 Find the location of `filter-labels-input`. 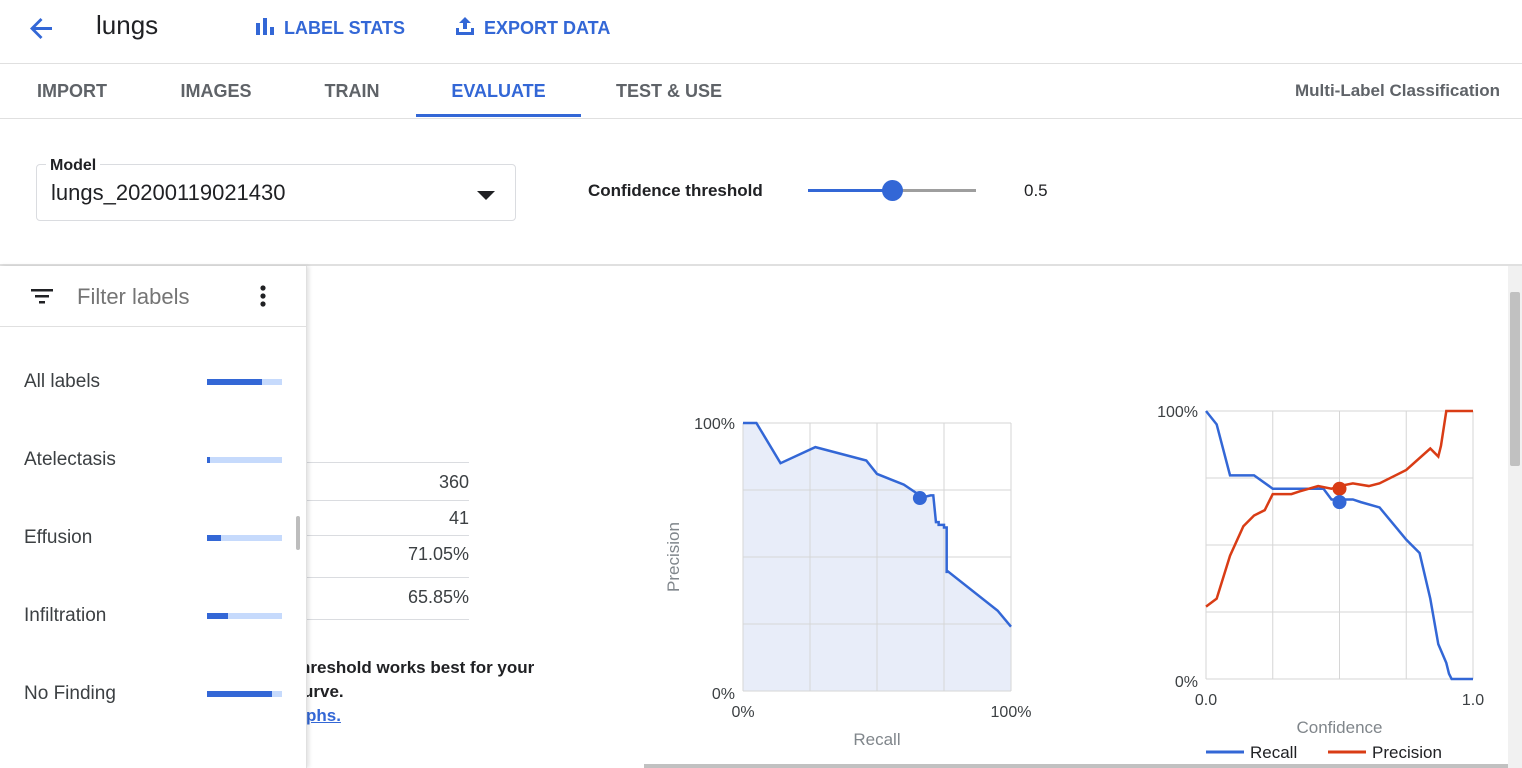

filter-labels-input is located at coordinates (157, 297).